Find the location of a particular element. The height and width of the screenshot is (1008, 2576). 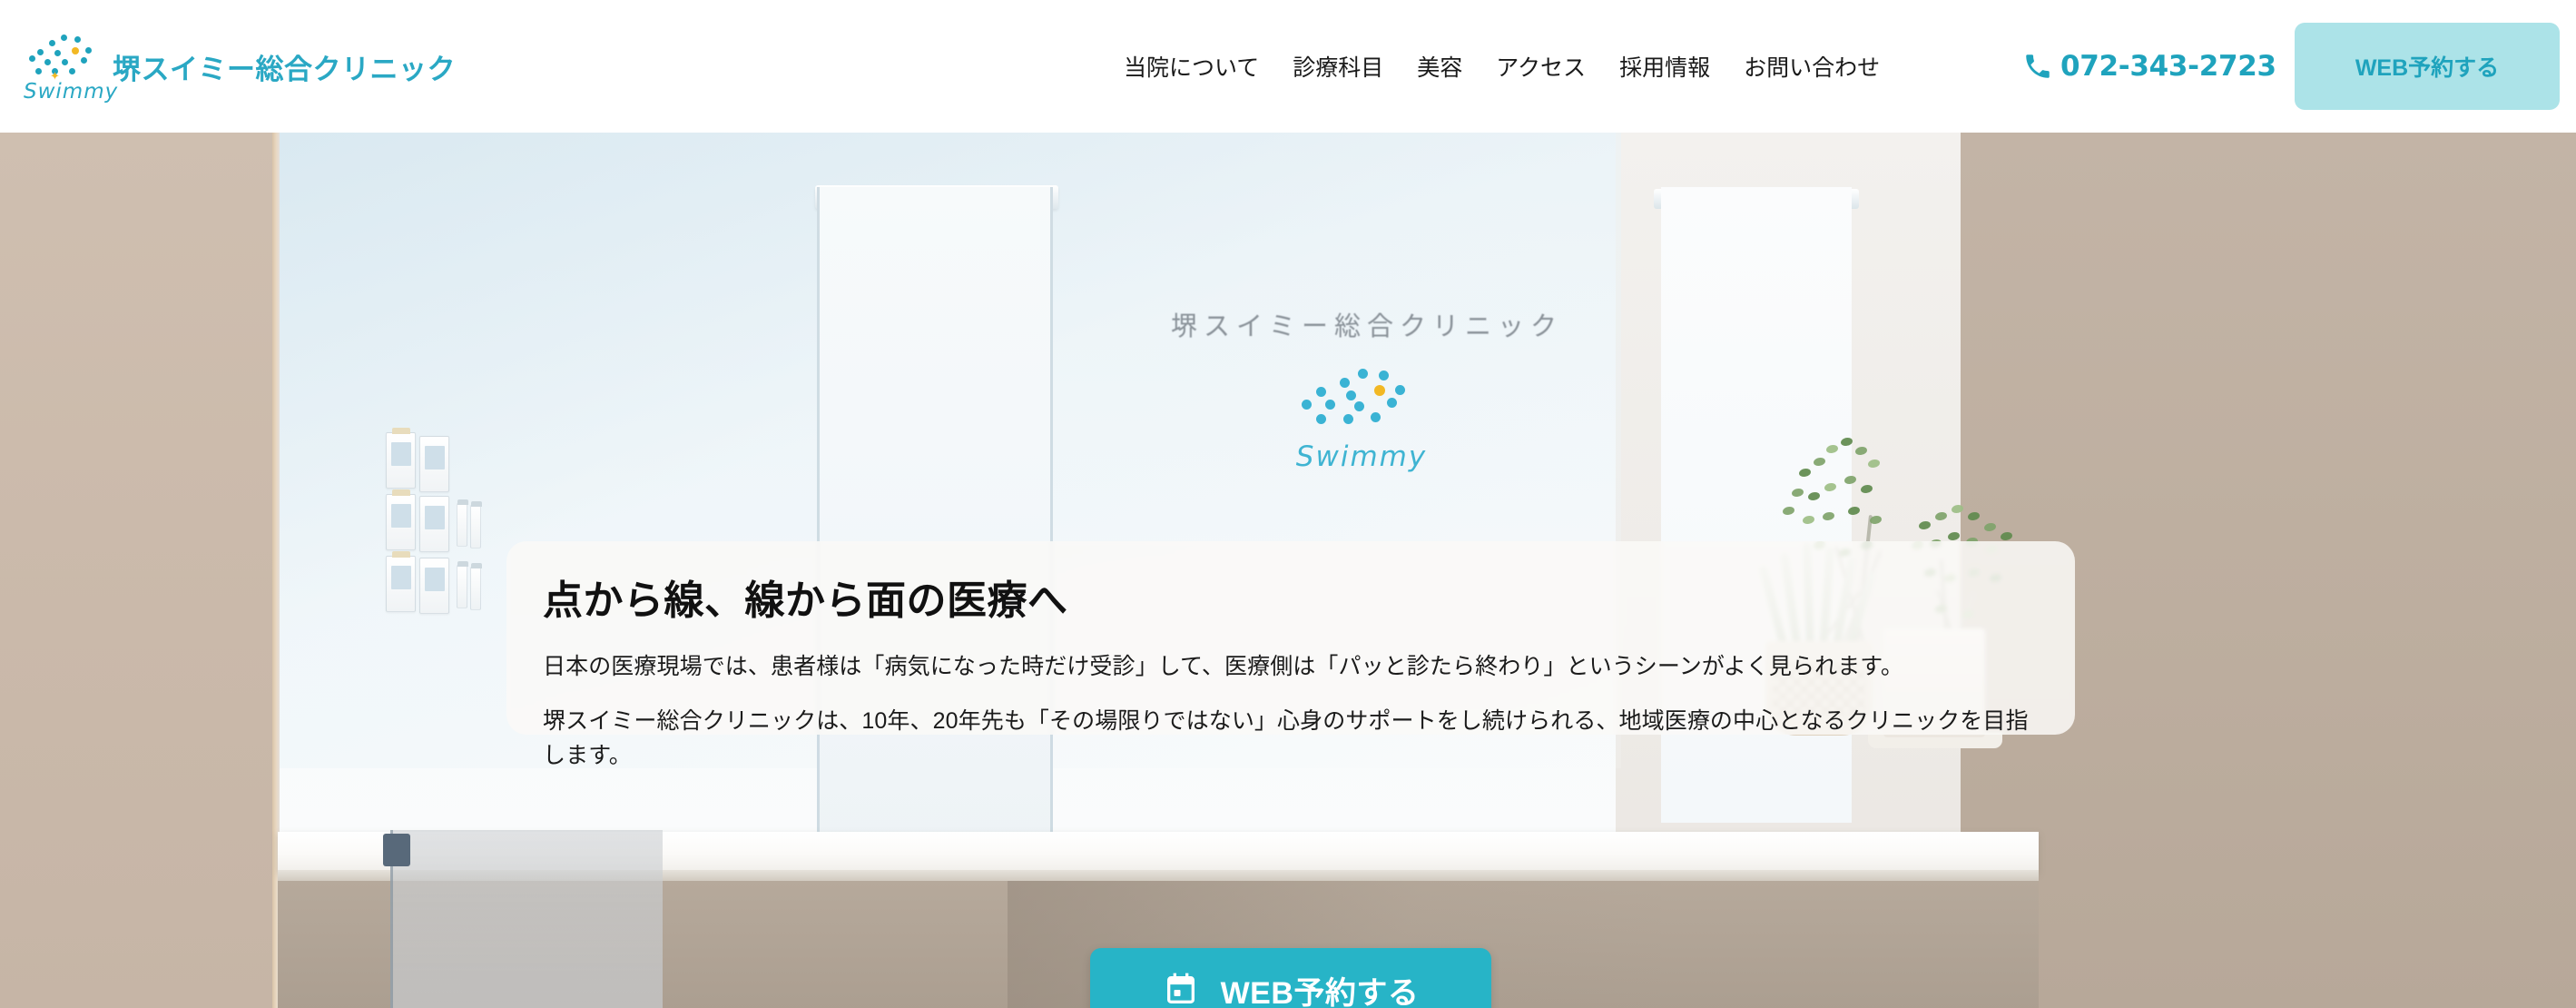

phone-link: 072-343-2723 is located at coordinates (2149, 67).